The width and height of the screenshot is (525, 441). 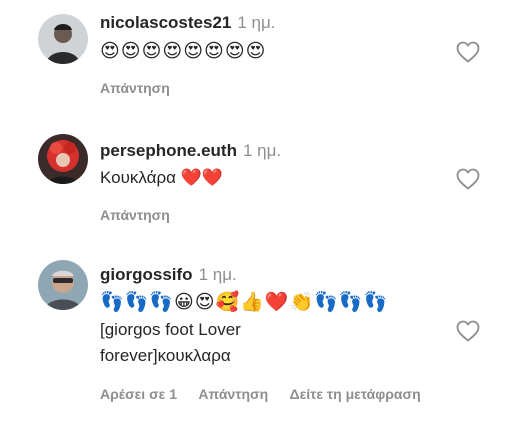 I want to click on comment-text-line: forever]κουκλαρα, so click(x=165, y=355).